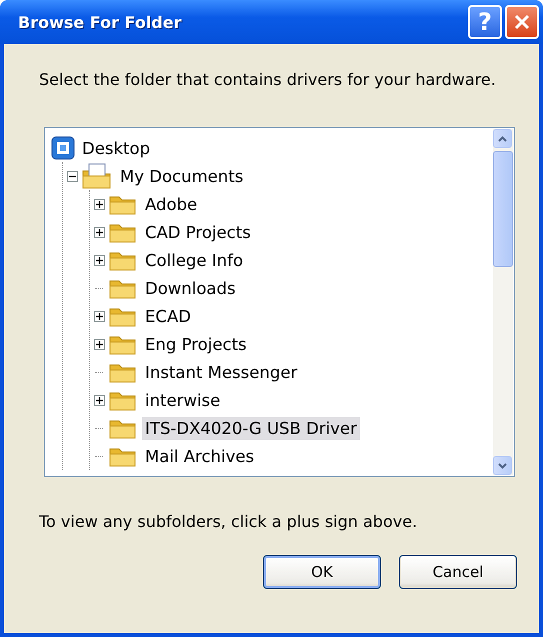 The height and width of the screenshot is (637, 543). I want to click on dialog-button: OK, so click(322, 572).